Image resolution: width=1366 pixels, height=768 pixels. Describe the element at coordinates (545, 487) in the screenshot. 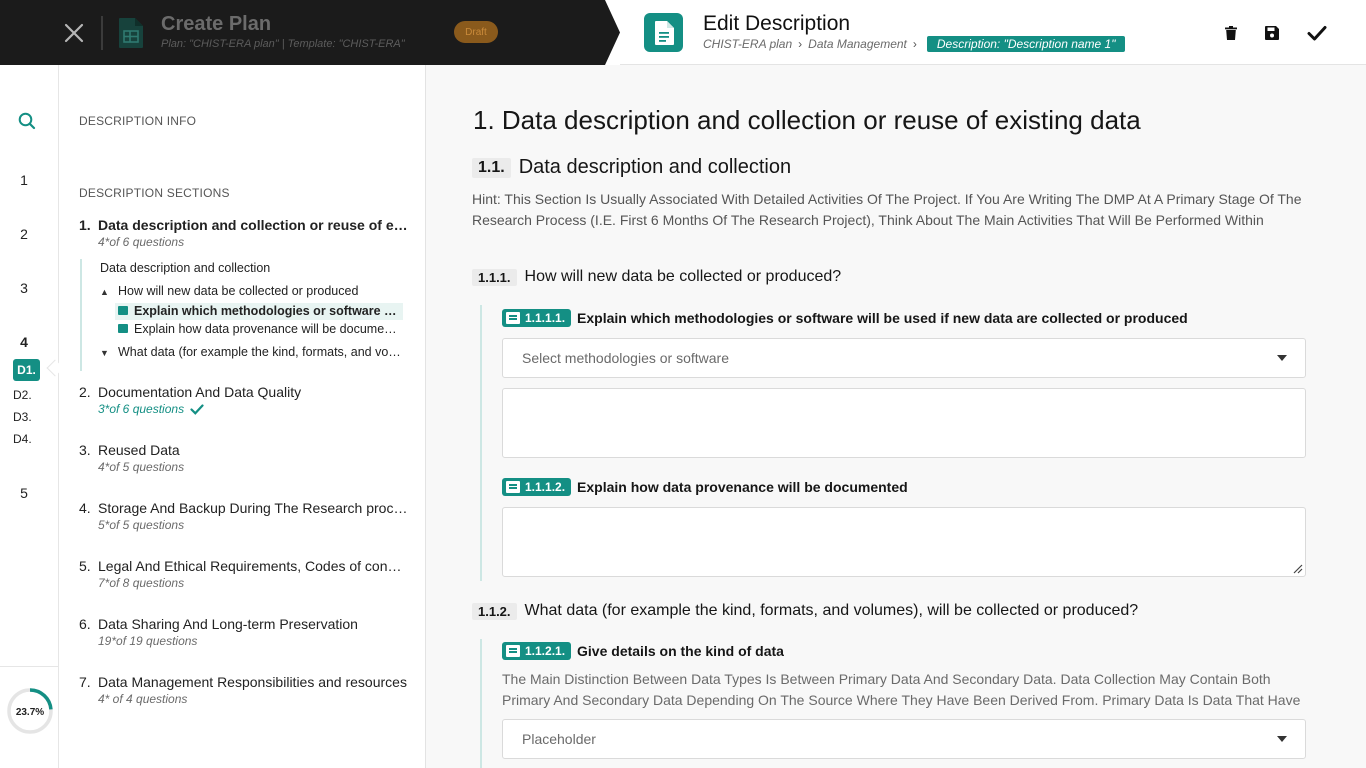

I see `field-number: 1.1.1.2.` at that location.